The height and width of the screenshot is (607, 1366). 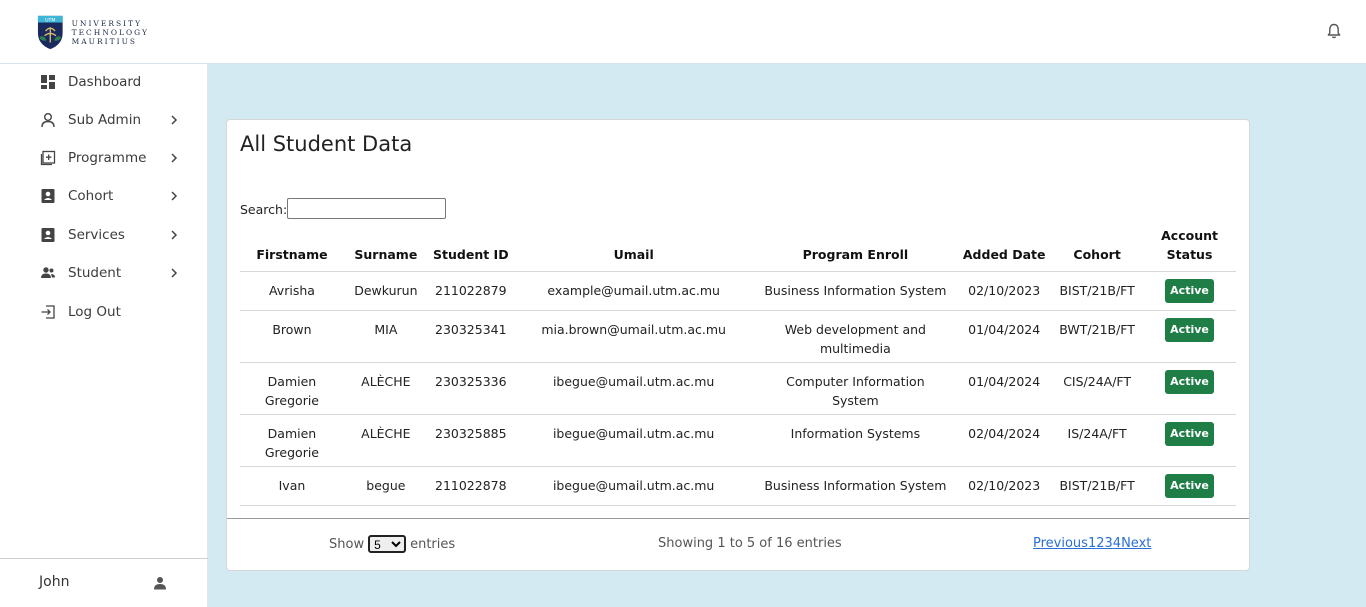 I want to click on pagination-page: 1, so click(x=1092, y=543).